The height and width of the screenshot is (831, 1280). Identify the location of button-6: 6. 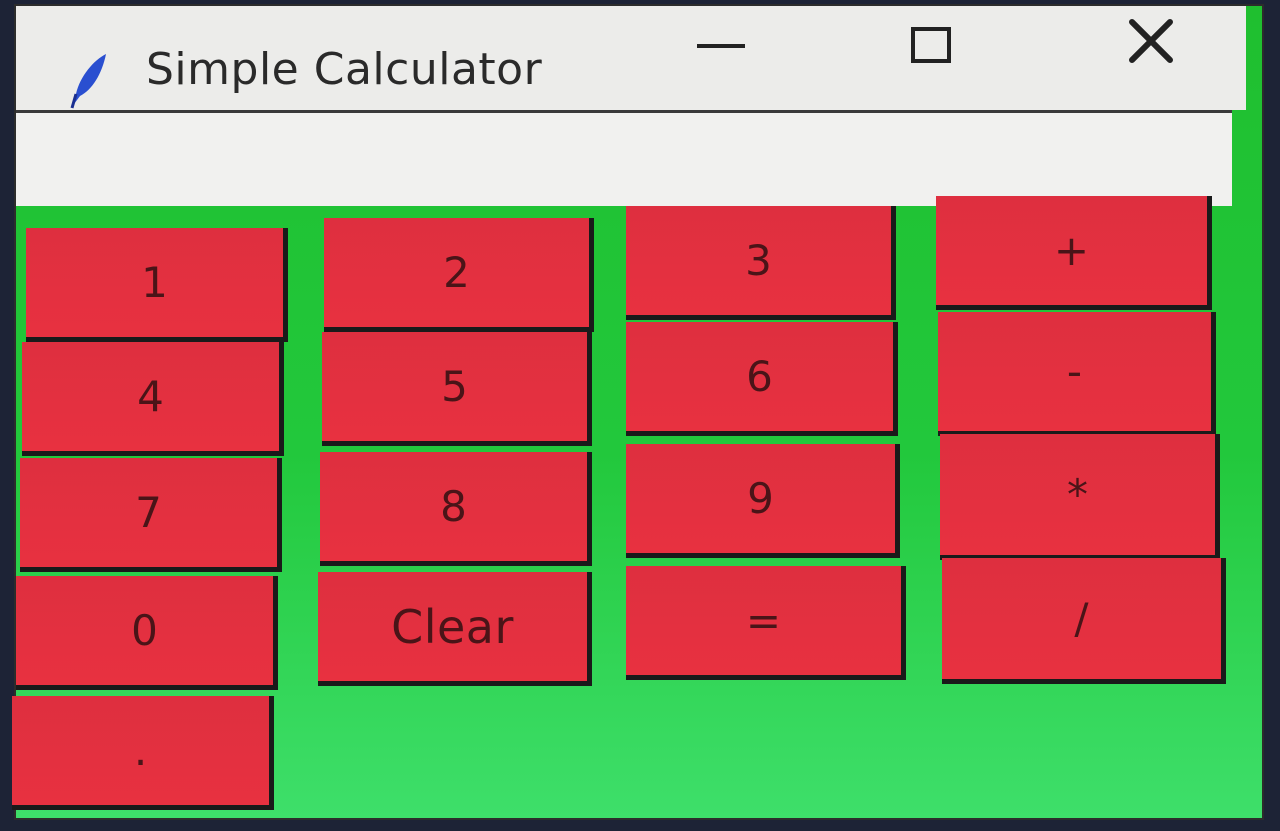
(762, 379).